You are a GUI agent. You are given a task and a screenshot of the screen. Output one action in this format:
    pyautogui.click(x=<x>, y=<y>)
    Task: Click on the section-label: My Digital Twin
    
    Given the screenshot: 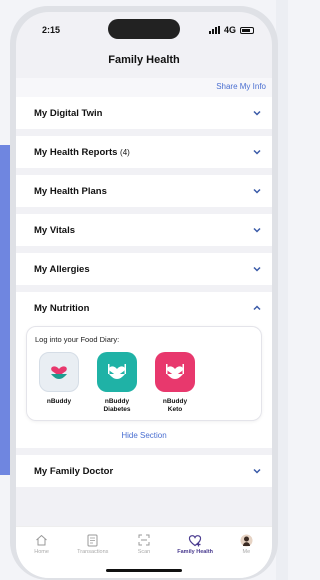 What is the action you would take?
    pyautogui.click(x=68, y=113)
    